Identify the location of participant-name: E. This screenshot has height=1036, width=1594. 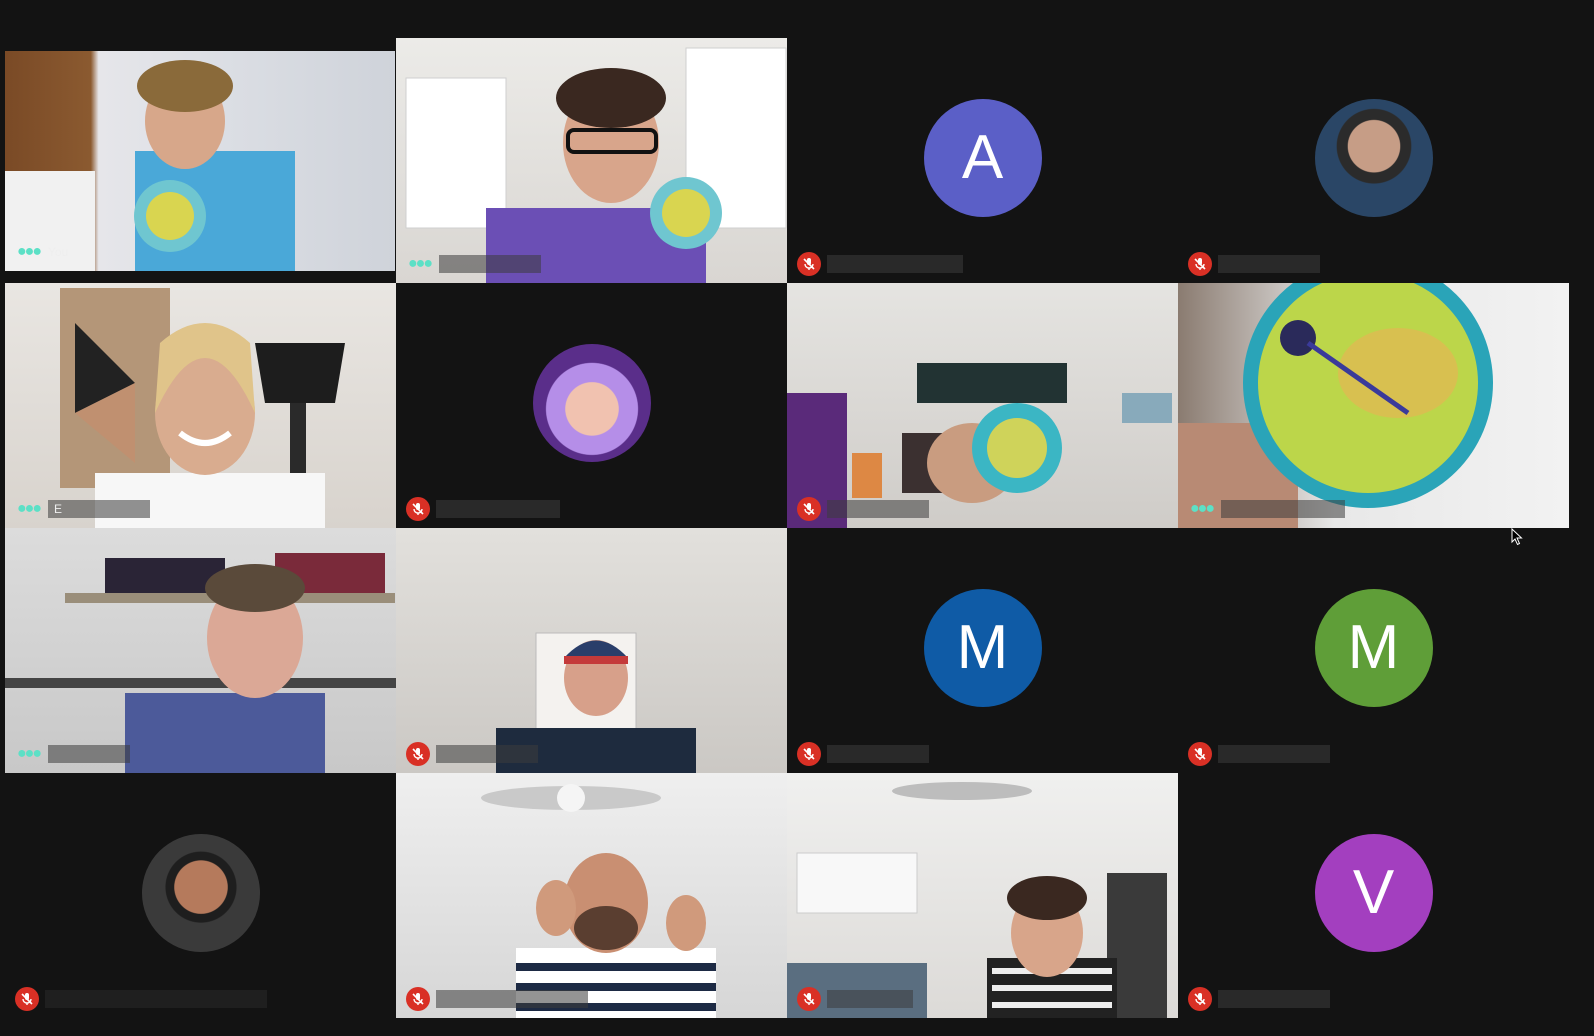
(99, 509).